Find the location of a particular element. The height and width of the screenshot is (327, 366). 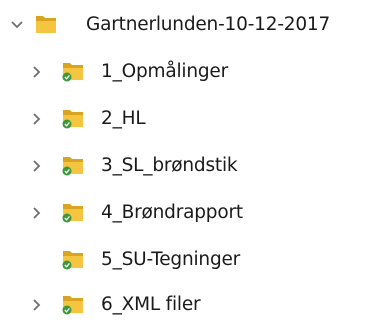

tree-item-label: 1_Opmålinger is located at coordinates (165, 71).